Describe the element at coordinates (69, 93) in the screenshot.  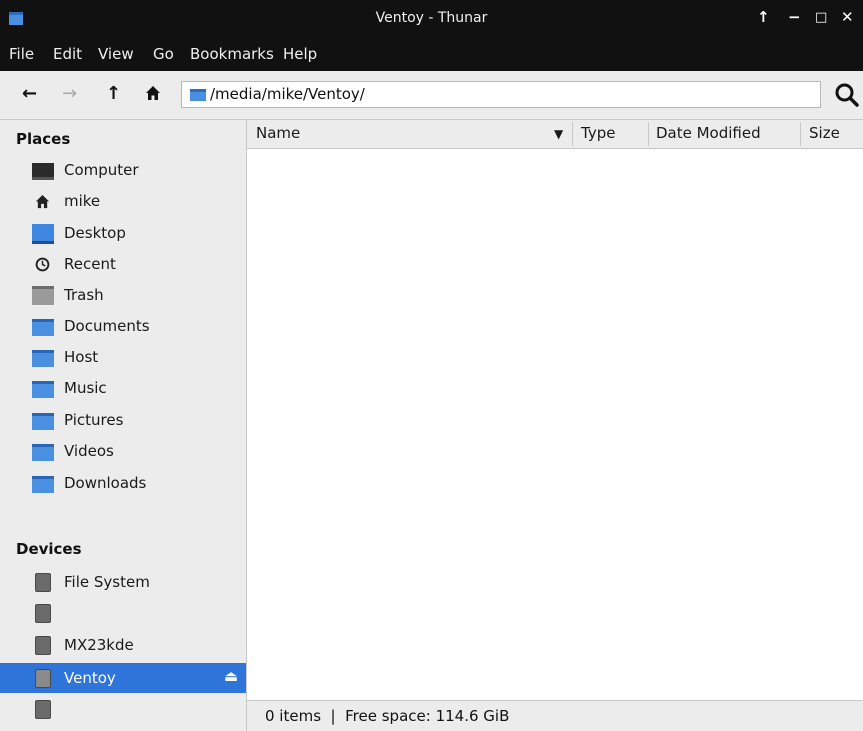
I see `forward-button: →` at that location.